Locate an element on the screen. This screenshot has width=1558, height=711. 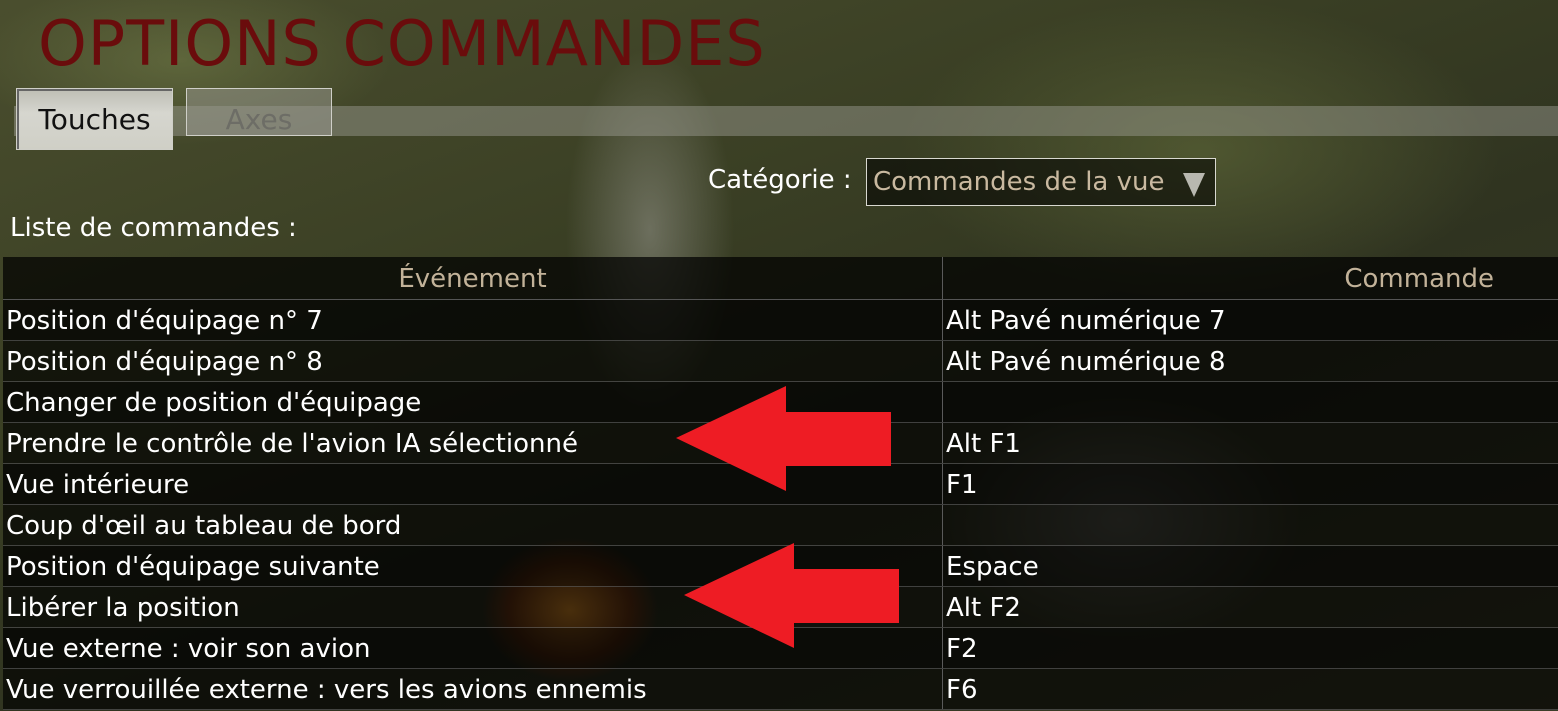
table-header: Événement Commande is located at coordinates (780, 278).